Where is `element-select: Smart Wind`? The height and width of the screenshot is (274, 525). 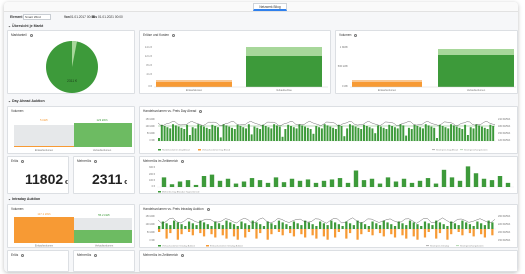 element-select: Smart Wind is located at coordinates (37, 17).